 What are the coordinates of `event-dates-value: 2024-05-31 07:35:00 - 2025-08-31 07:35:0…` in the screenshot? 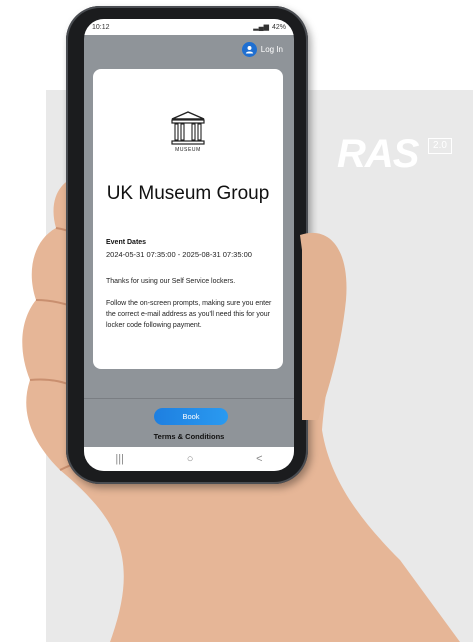 It's located at (179, 254).